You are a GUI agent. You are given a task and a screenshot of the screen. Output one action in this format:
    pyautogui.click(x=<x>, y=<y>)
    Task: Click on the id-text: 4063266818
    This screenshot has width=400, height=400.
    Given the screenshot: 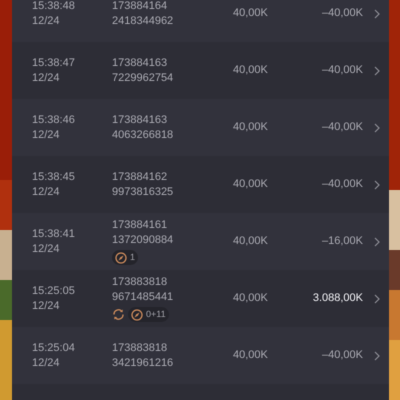 What is the action you would take?
    pyautogui.click(x=143, y=135)
    